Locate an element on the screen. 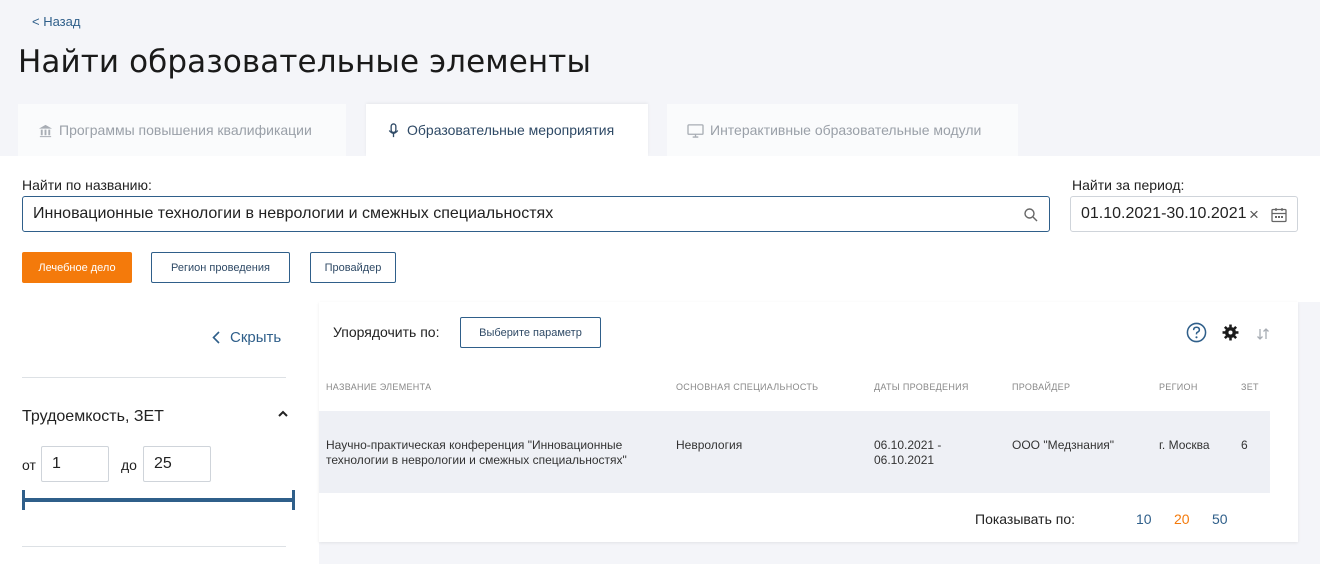  chip-region: Регион проведения is located at coordinates (220, 267).